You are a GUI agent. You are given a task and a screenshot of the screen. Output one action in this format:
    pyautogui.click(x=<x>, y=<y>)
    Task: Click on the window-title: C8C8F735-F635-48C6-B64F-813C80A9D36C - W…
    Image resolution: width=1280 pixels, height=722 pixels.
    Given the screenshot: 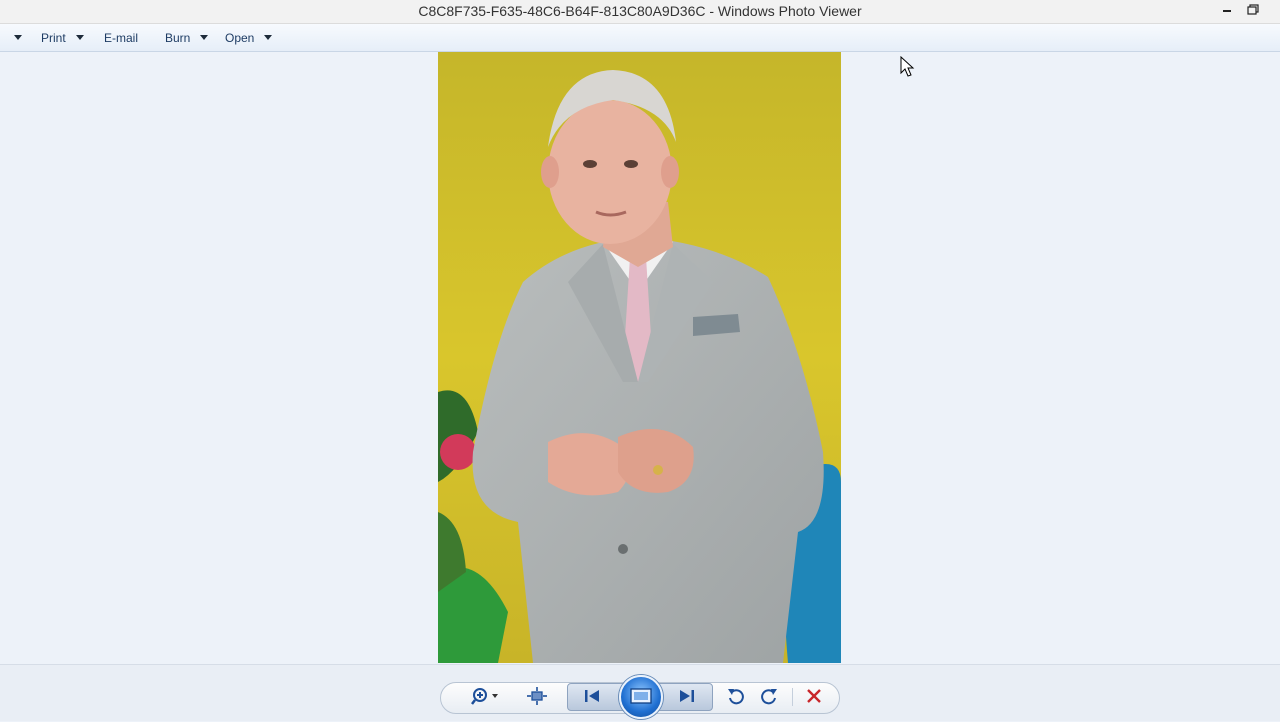 What is the action you would take?
    pyautogui.click(x=640, y=11)
    